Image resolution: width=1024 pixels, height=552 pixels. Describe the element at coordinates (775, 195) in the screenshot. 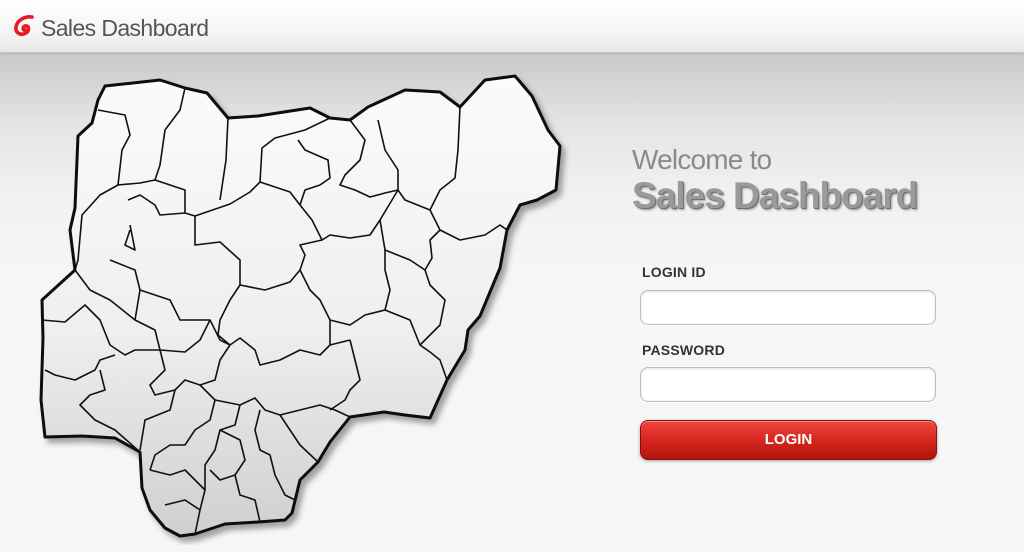

I see `welcome-title: Sales Dashboard` at that location.